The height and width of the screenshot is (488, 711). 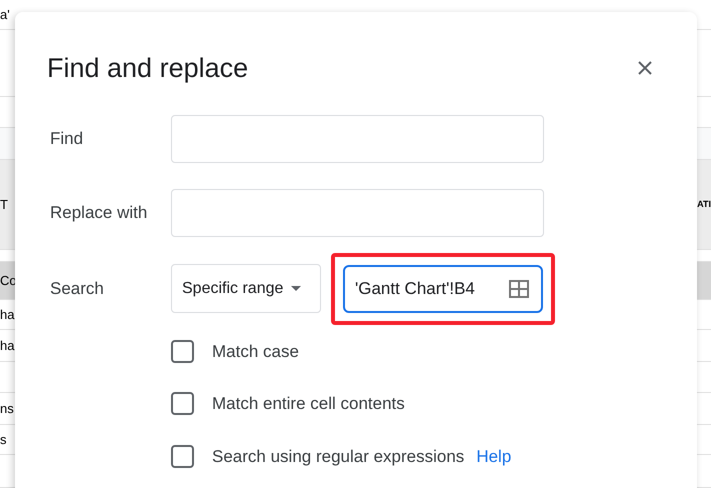 I want to click on range-value: 'Gantt Chart'!B4, so click(x=415, y=289).